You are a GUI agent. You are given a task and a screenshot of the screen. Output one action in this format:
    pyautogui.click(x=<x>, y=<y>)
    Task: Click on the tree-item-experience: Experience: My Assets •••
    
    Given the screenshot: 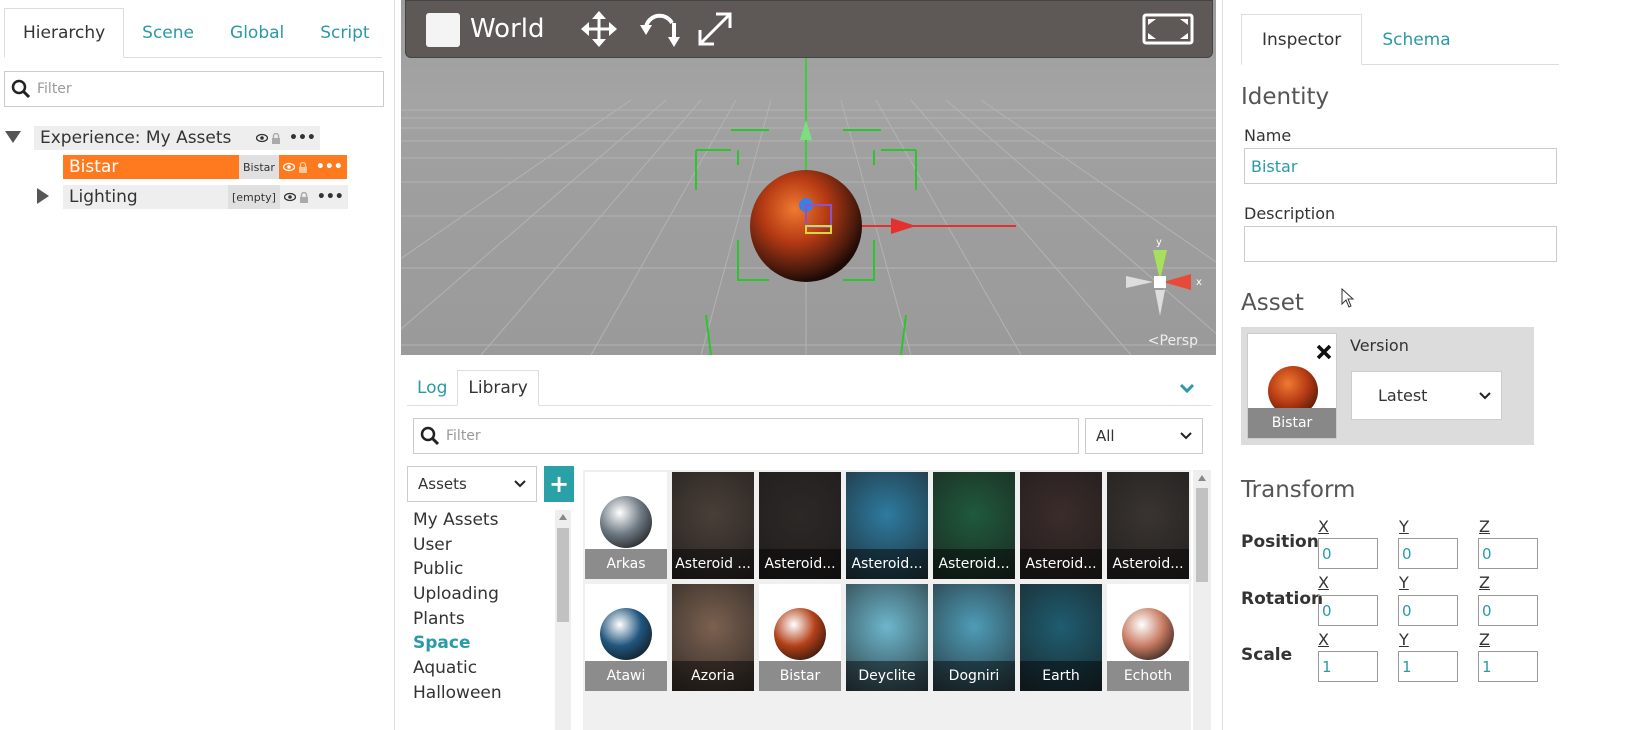 What is the action you would take?
    pyautogui.click(x=177, y=138)
    